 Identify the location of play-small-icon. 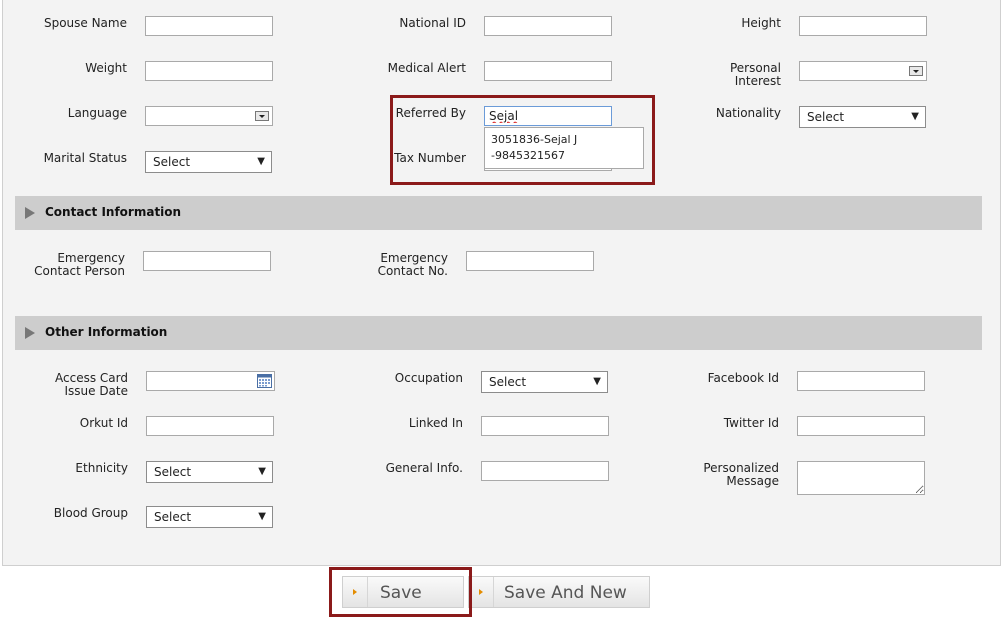
(481, 592).